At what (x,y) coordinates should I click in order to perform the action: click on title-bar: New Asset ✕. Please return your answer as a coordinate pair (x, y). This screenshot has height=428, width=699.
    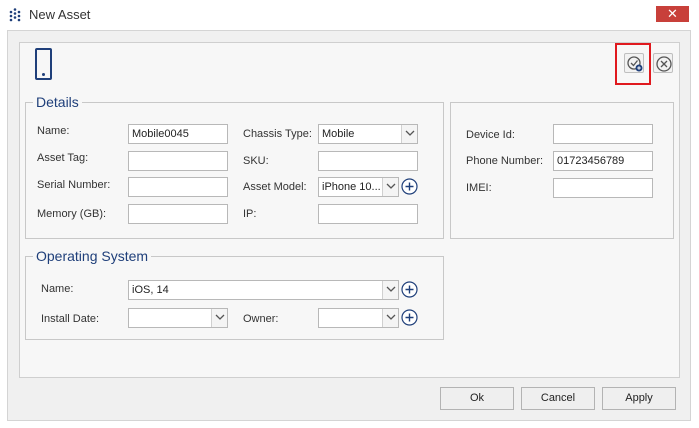
    Looking at the image, I should click on (349, 15).